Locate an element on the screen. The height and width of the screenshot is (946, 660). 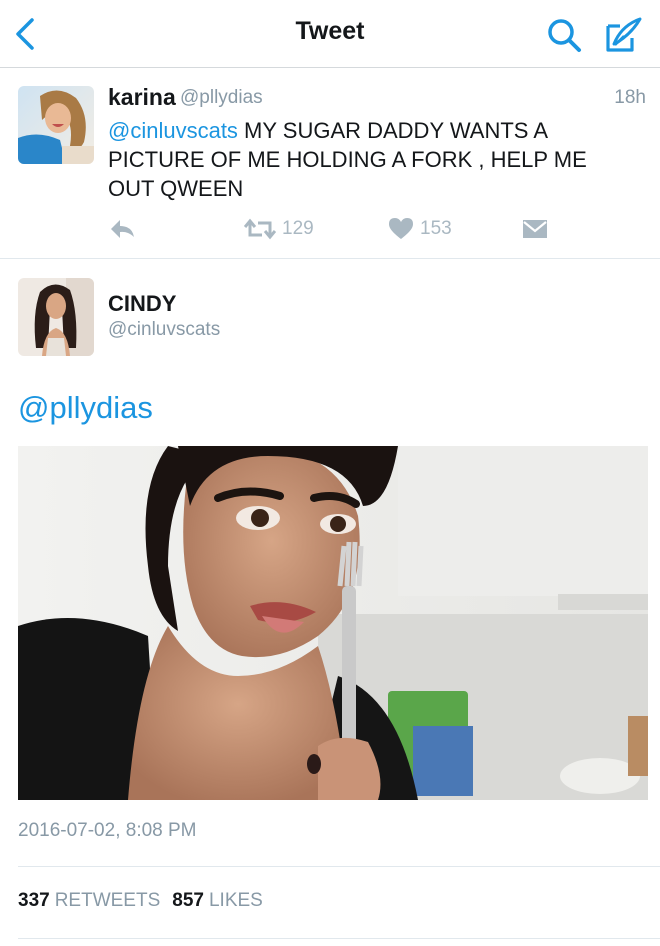
retweets-label: RETWEETS is located at coordinates (107, 900).